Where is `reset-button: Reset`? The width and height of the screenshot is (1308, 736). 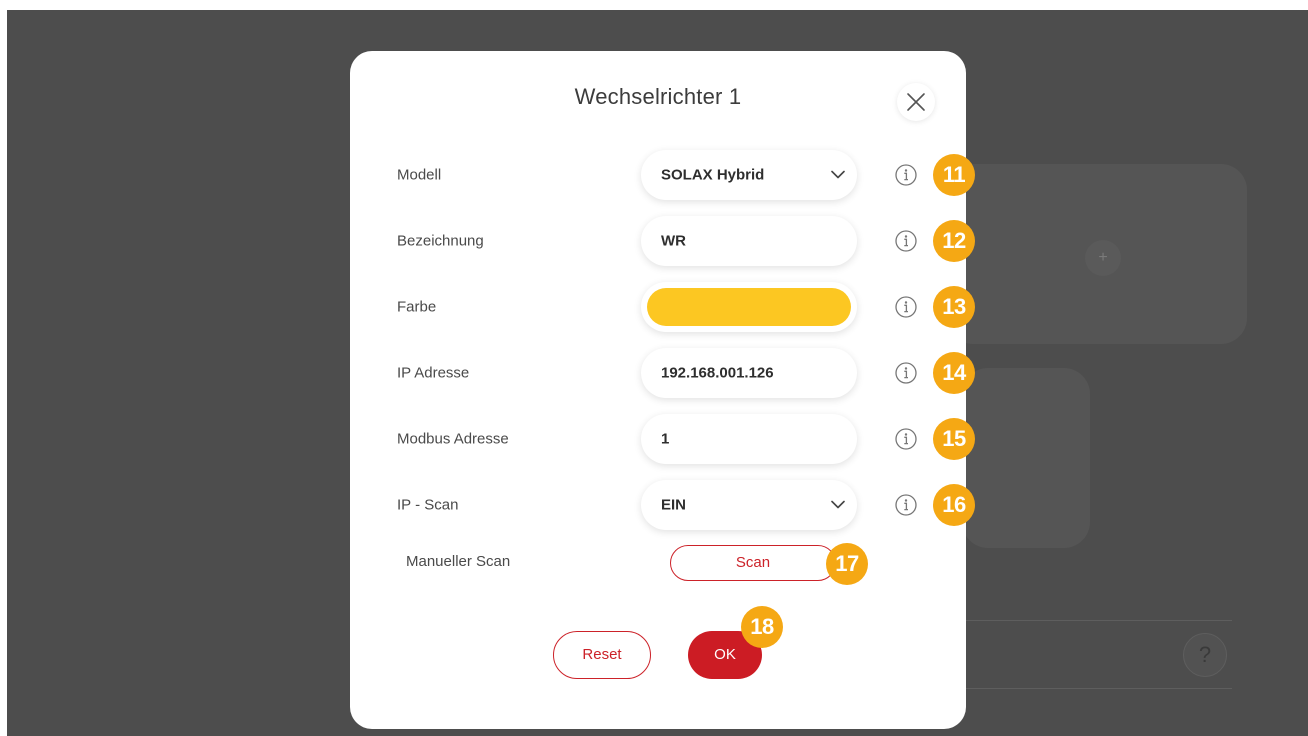 reset-button: Reset is located at coordinates (602, 655).